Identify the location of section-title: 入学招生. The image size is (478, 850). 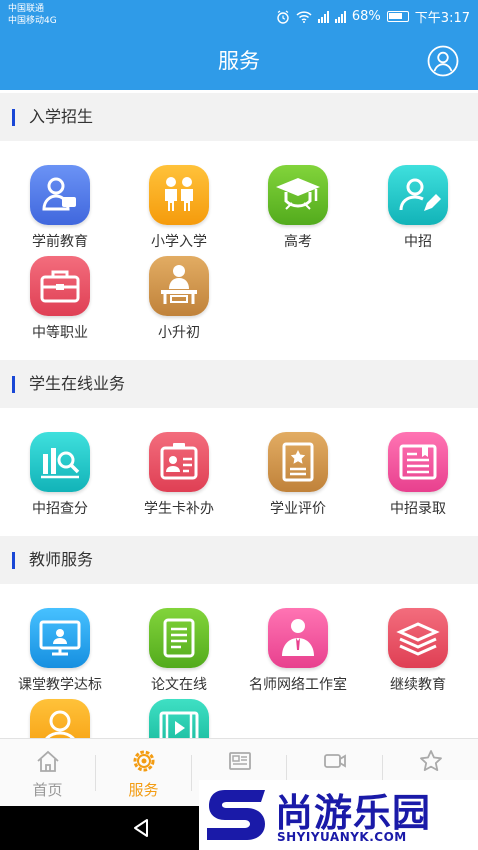
(61, 116).